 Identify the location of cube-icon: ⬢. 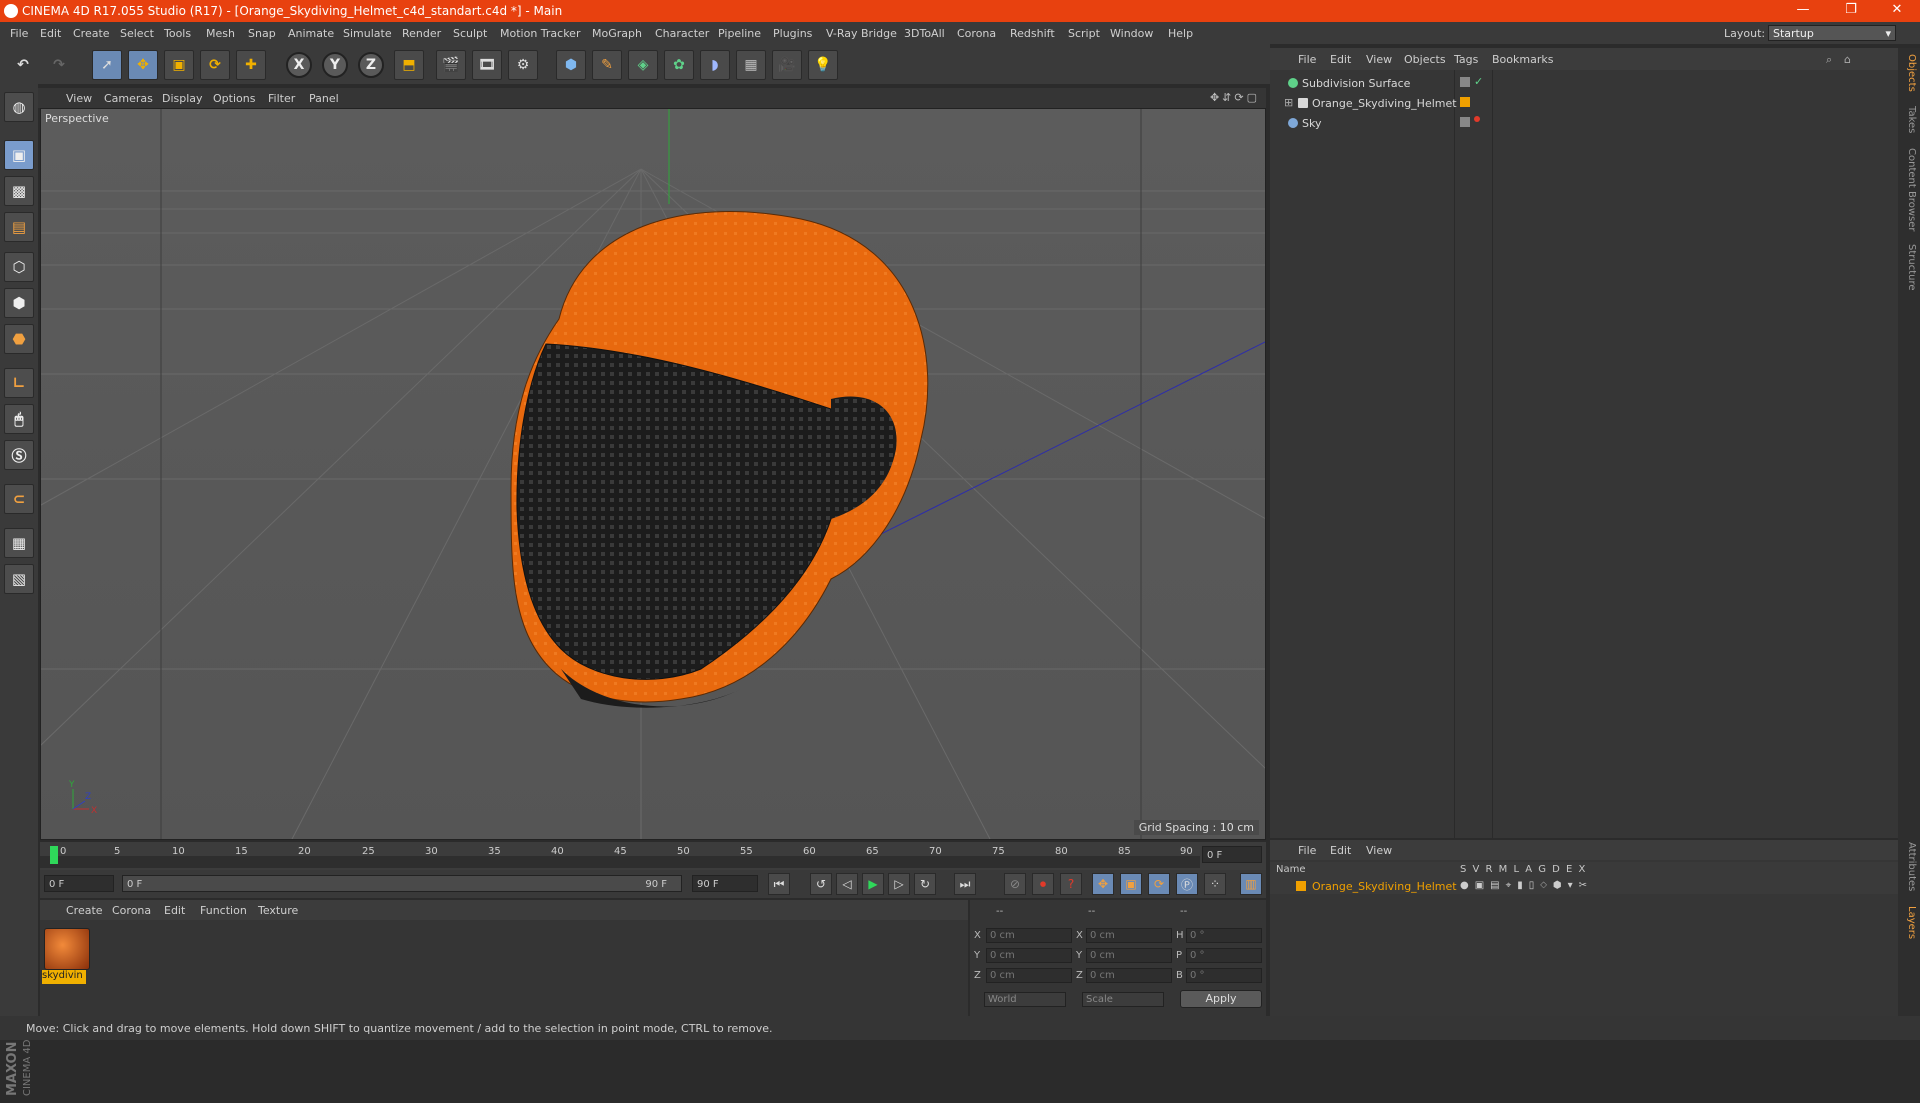
(571, 65).